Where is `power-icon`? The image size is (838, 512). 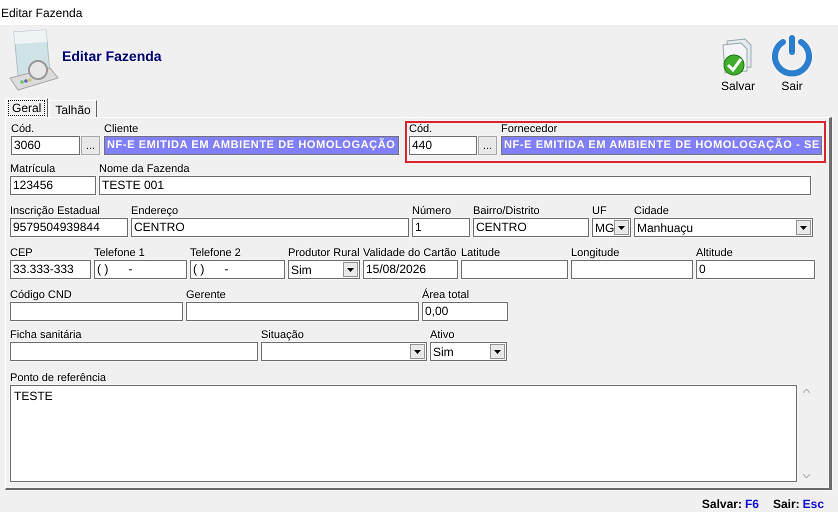 power-icon is located at coordinates (792, 55).